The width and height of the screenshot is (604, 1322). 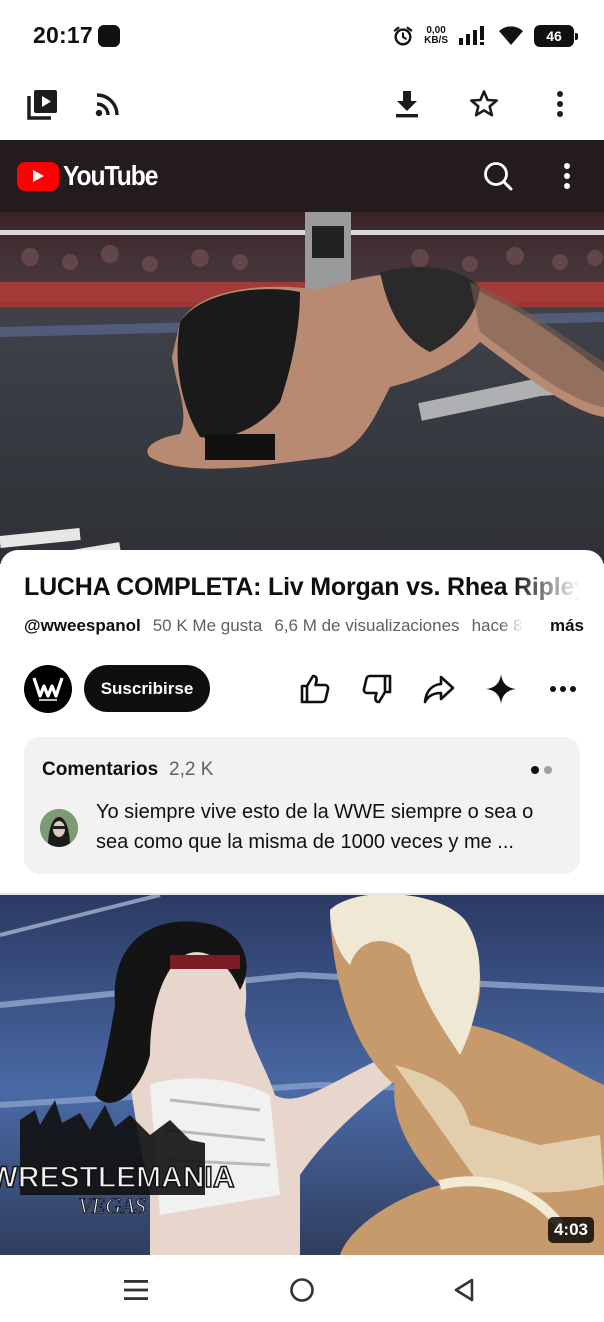 What do you see at coordinates (117, 1177) in the screenshot?
I see `wrestlemania-logo-text: WRESTLEMANIA` at bounding box center [117, 1177].